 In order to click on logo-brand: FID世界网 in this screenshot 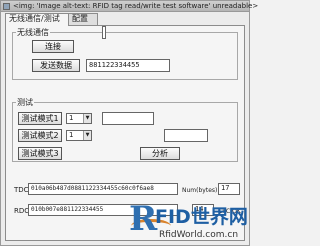, I will do `click(201, 217)`.